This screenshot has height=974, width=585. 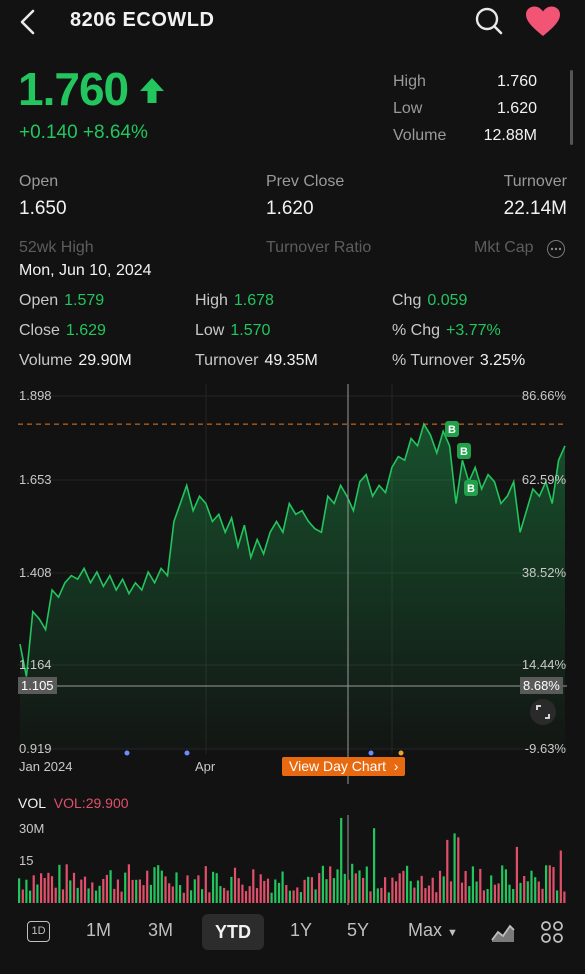 What do you see at coordinates (552, 932) in the screenshot?
I see `grid-menu-icon` at bounding box center [552, 932].